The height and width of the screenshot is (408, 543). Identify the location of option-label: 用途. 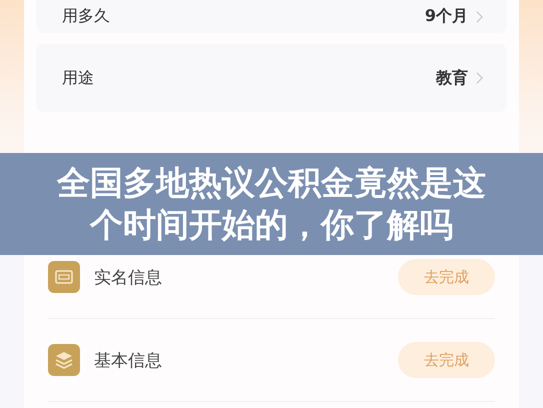
(78, 78).